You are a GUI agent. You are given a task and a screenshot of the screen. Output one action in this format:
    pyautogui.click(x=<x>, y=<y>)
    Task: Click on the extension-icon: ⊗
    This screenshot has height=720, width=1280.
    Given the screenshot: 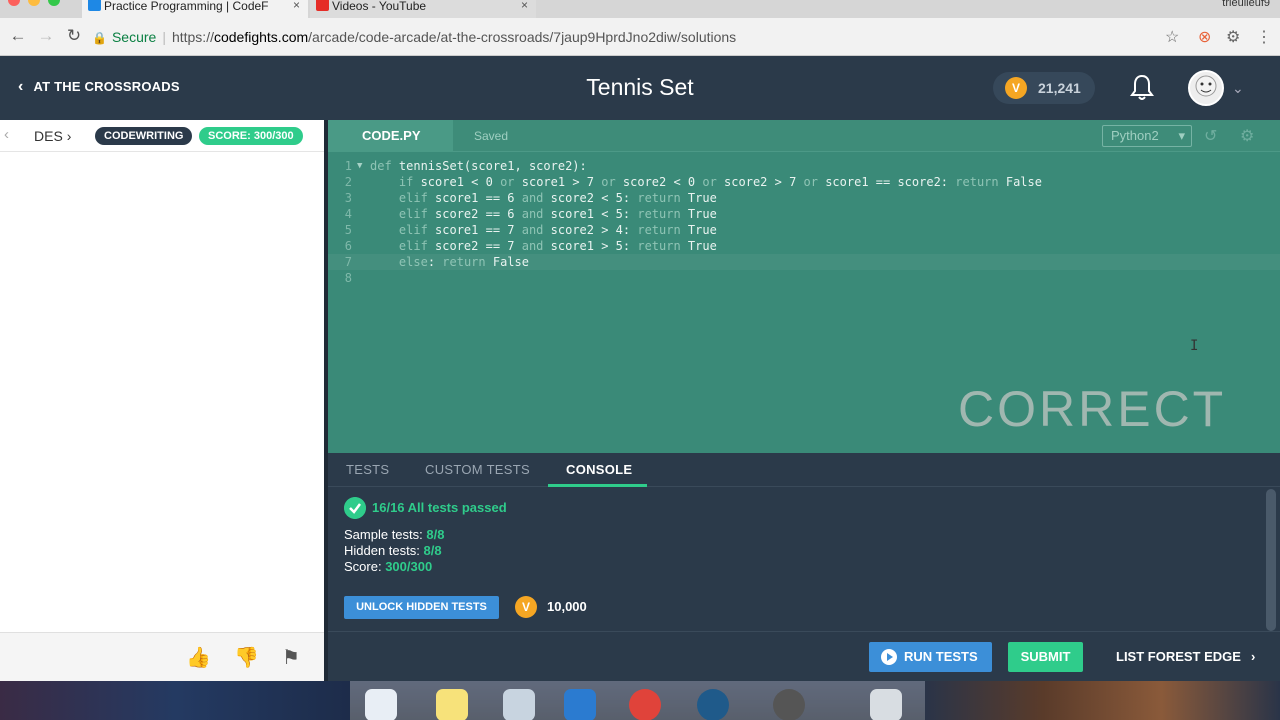 What is the action you would take?
    pyautogui.click(x=1204, y=37)
    